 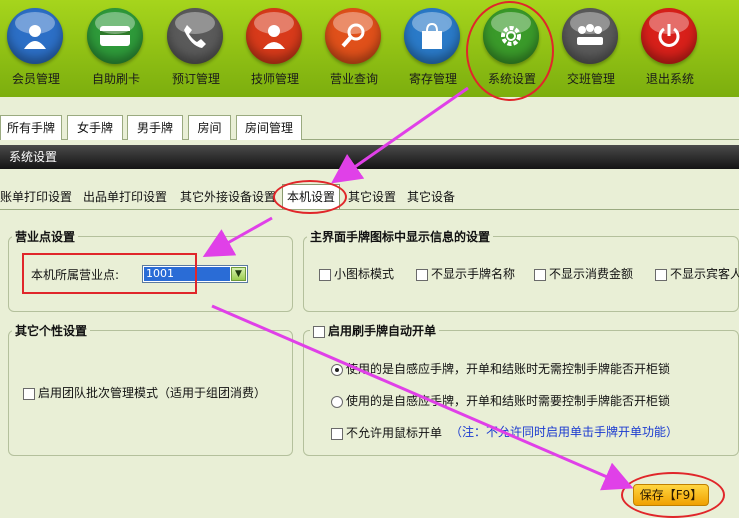 I want to click on hide-tag-name-checkbox: 不显示手牌名称, so click(x=465, y=273).